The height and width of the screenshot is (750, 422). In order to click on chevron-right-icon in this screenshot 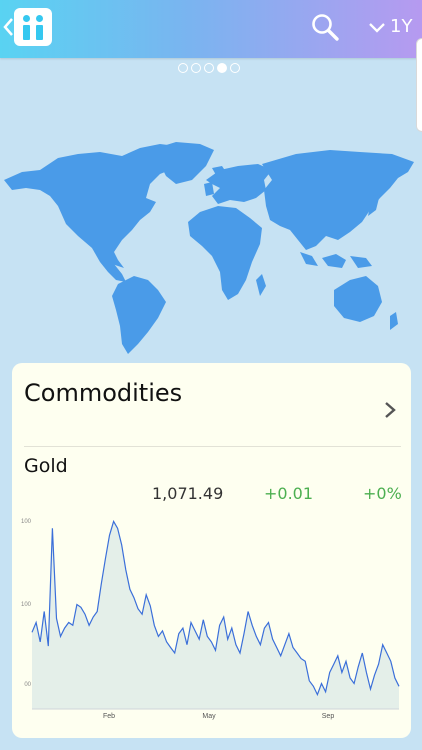, I will do `click(390, 410)`.